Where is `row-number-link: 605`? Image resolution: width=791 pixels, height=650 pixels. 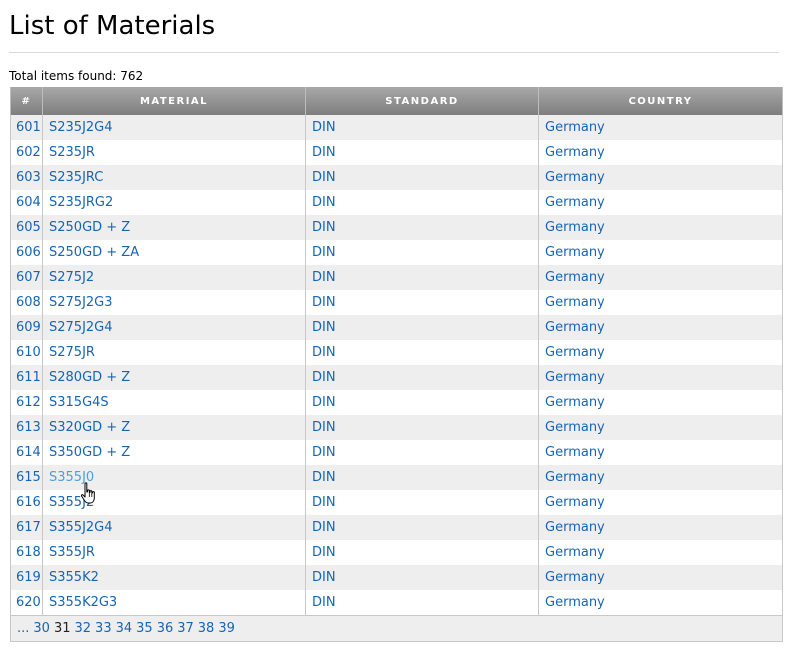
row-number-link: 605 is located at coordinates (28, 227).